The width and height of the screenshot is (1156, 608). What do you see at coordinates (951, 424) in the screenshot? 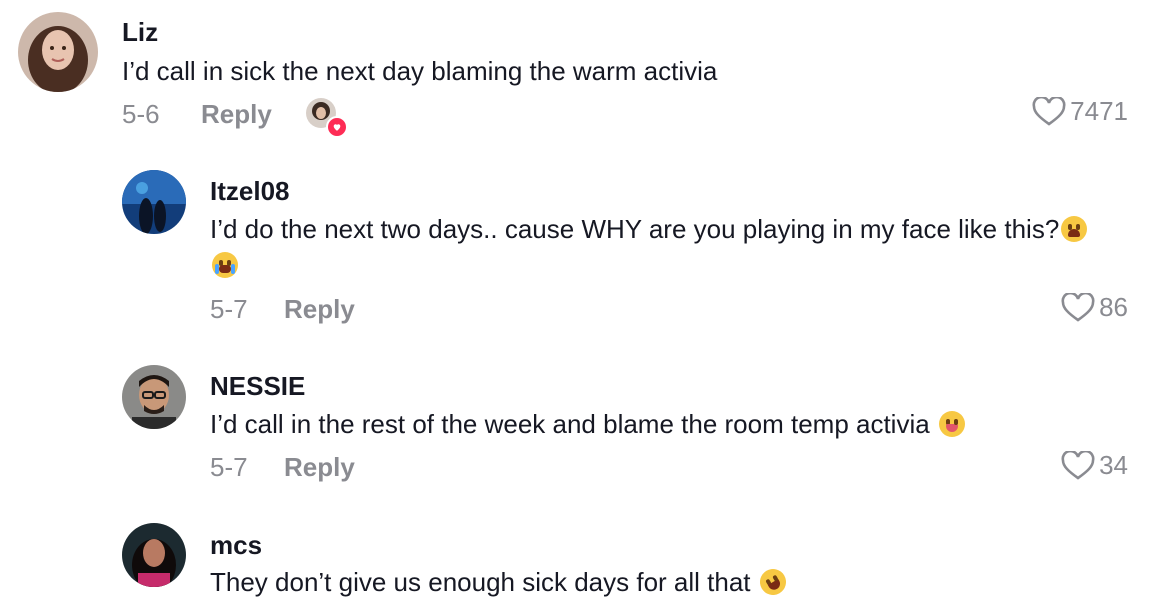
I see `squinting-face-with-tongue-emoji` at bounding box center [951, 424].